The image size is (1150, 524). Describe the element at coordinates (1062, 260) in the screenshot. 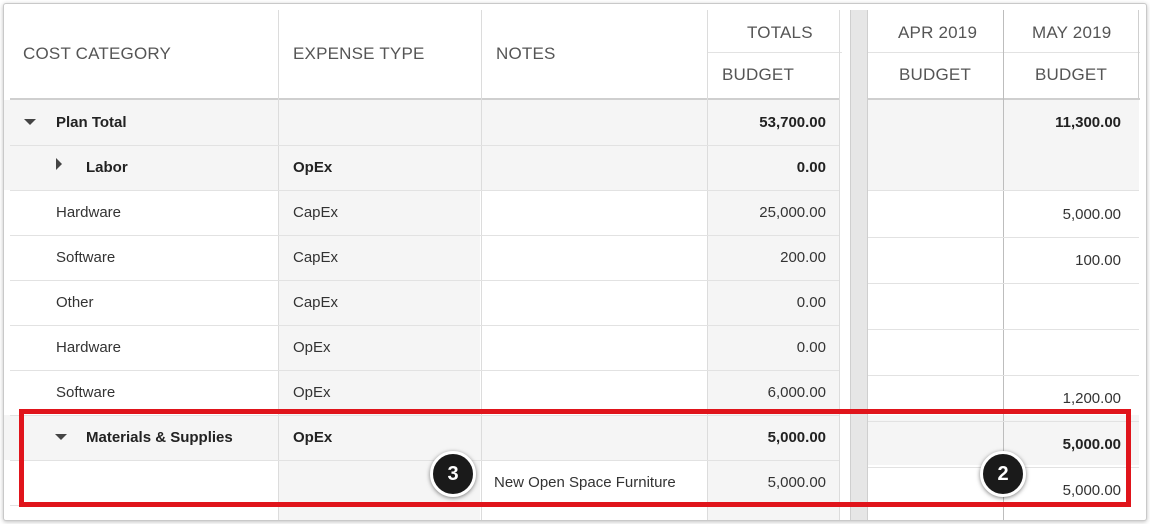

I see `row-may-budget: 100.00` at that location.